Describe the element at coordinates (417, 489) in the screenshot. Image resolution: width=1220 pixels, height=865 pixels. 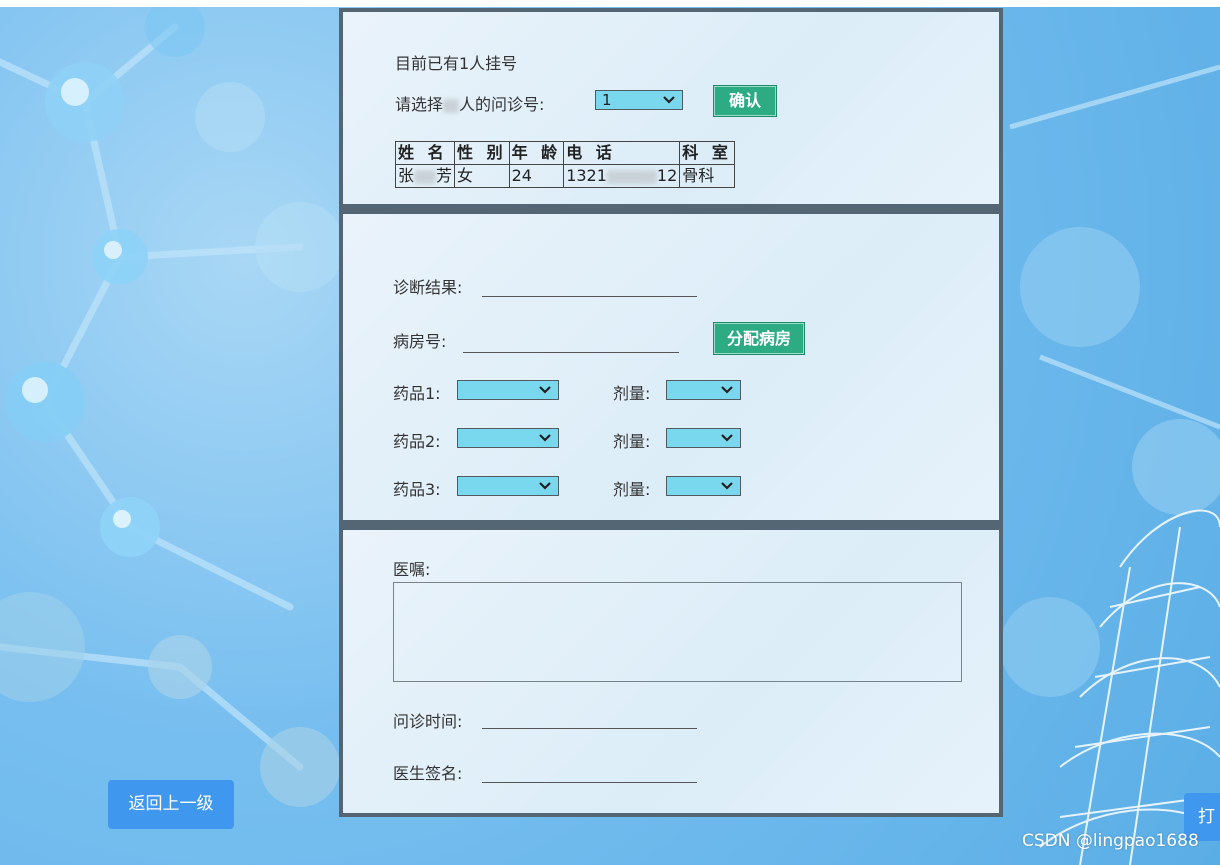
I see `medicine-3-label: 药品3:` at that location.